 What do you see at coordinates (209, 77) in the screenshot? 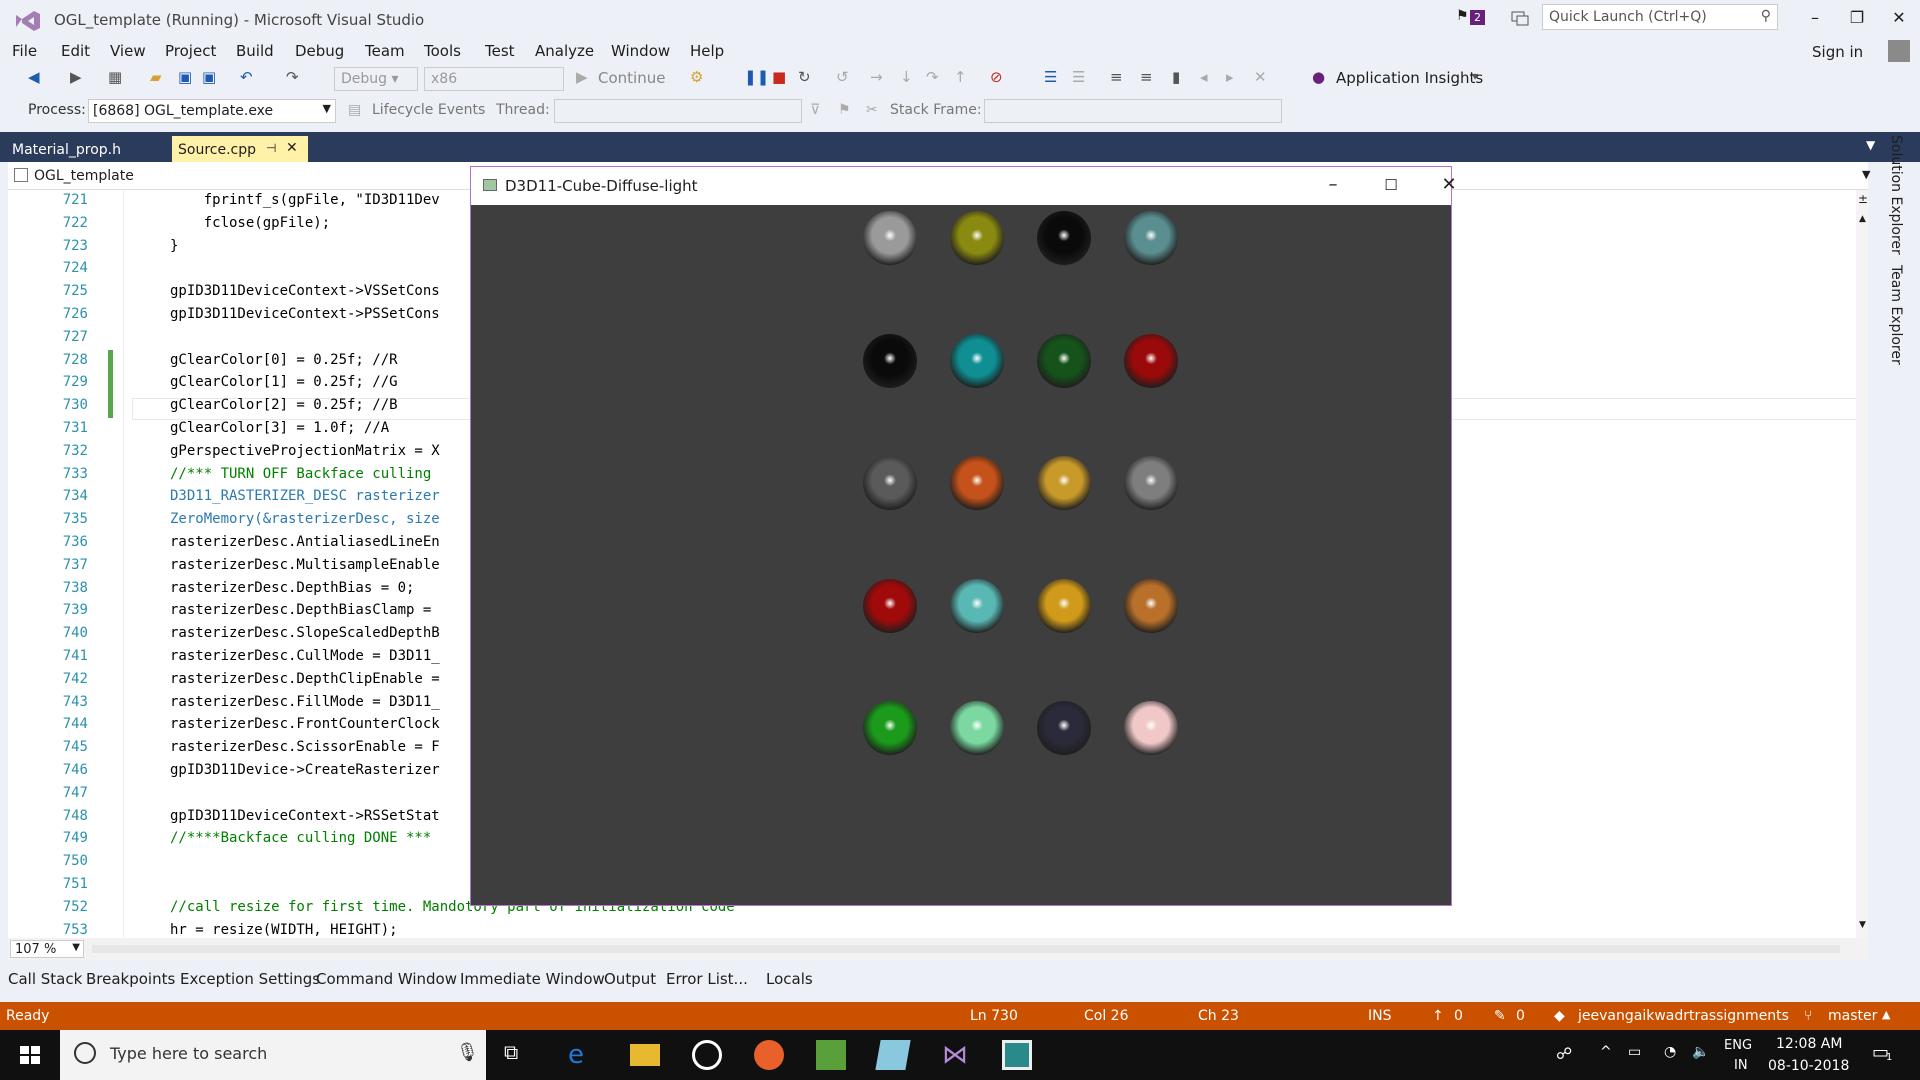
I see `save-all-icon: ▣` at bounding box center [209, 77].